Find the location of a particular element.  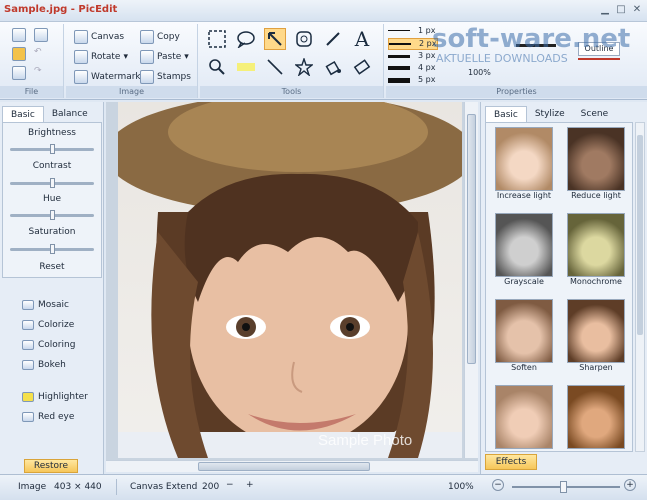

contrast-slider is located at coordinates (52, 183).